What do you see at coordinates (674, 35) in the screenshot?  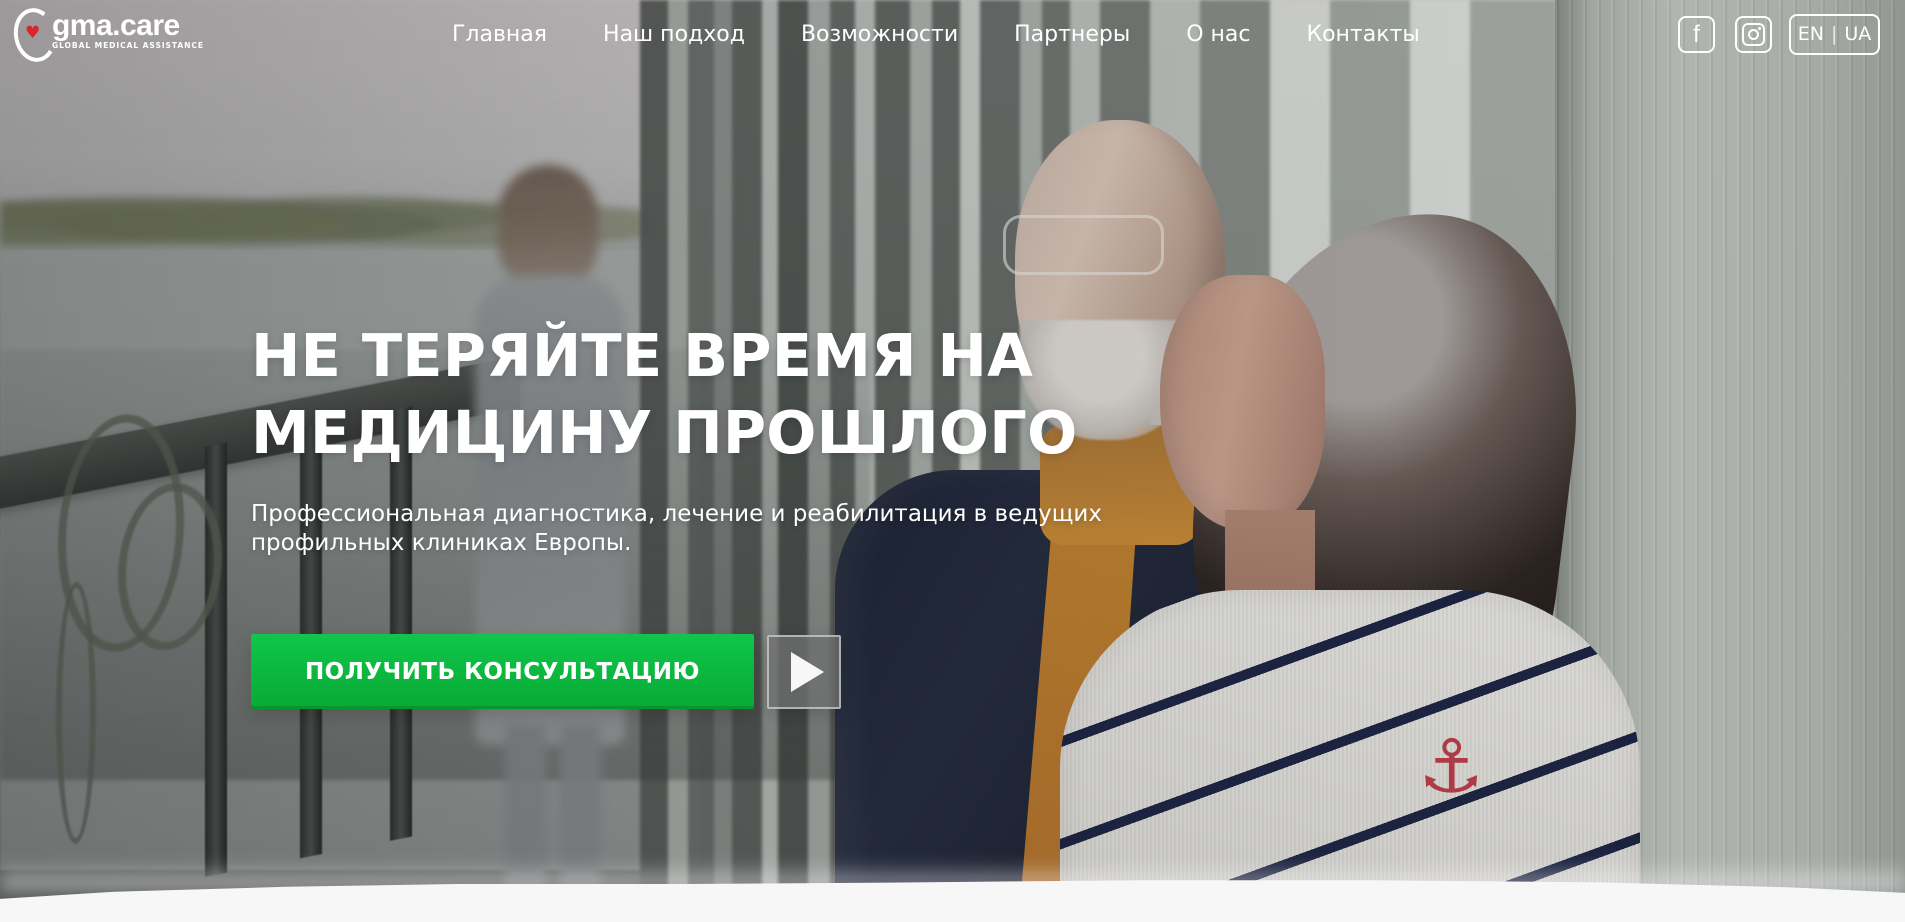 I see `nav-approach-link: Наш подход` at bounding box center [674, 35].